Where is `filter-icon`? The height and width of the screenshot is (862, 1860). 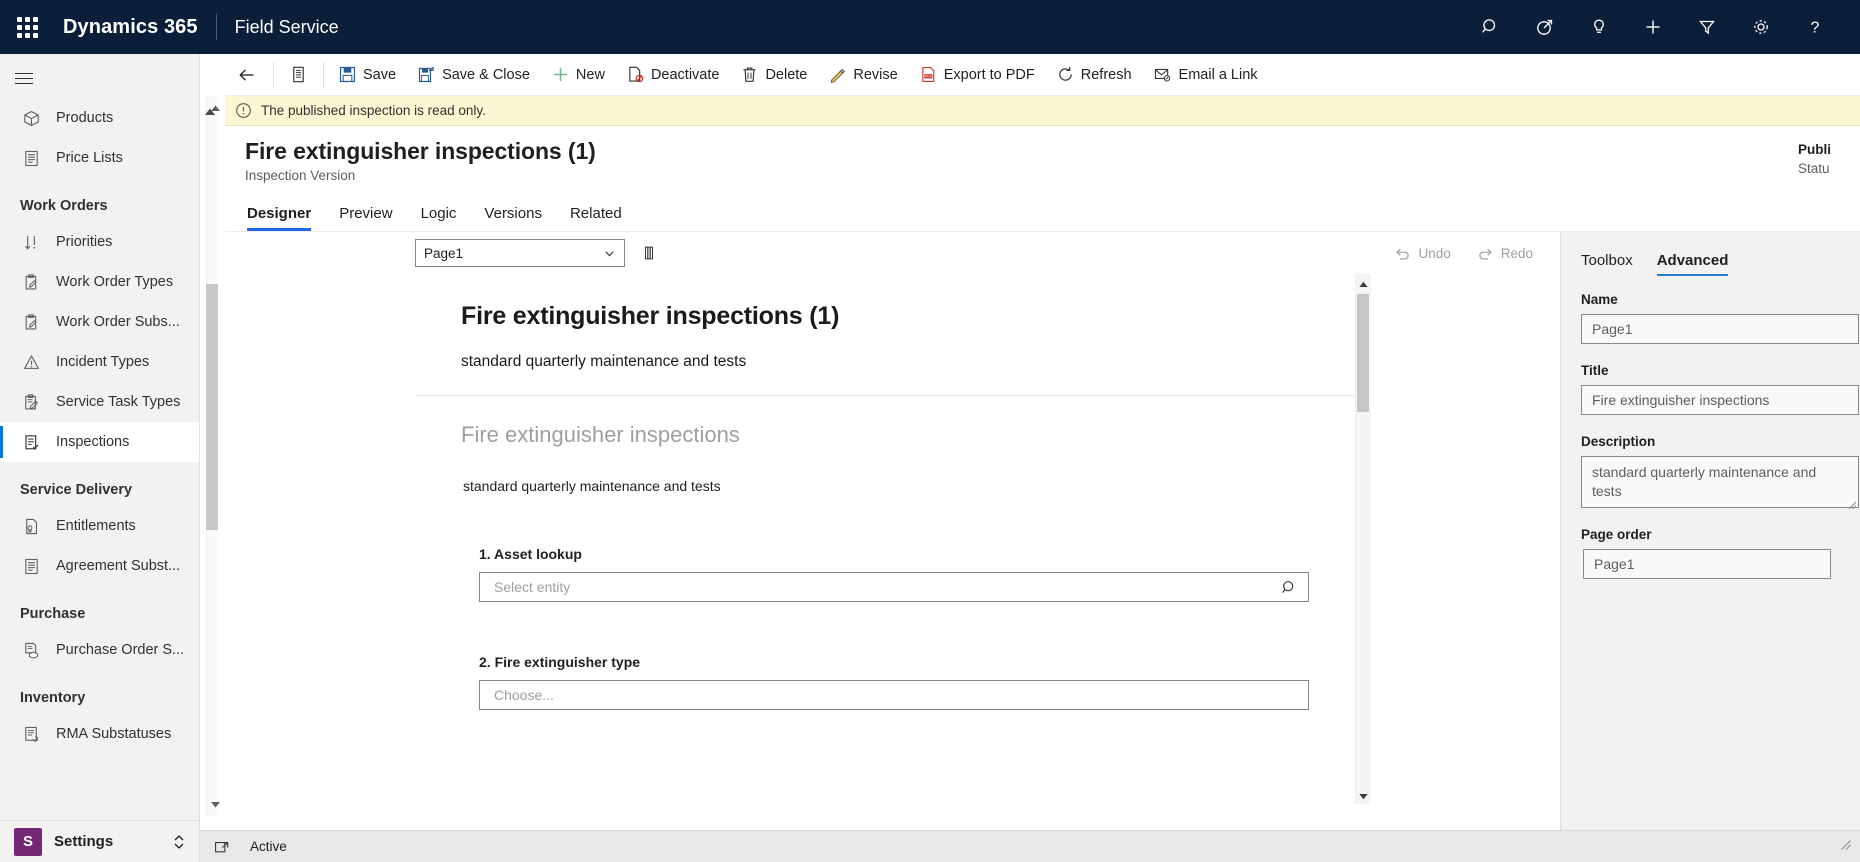
filter-icon is located at coordinates (1707, 27).